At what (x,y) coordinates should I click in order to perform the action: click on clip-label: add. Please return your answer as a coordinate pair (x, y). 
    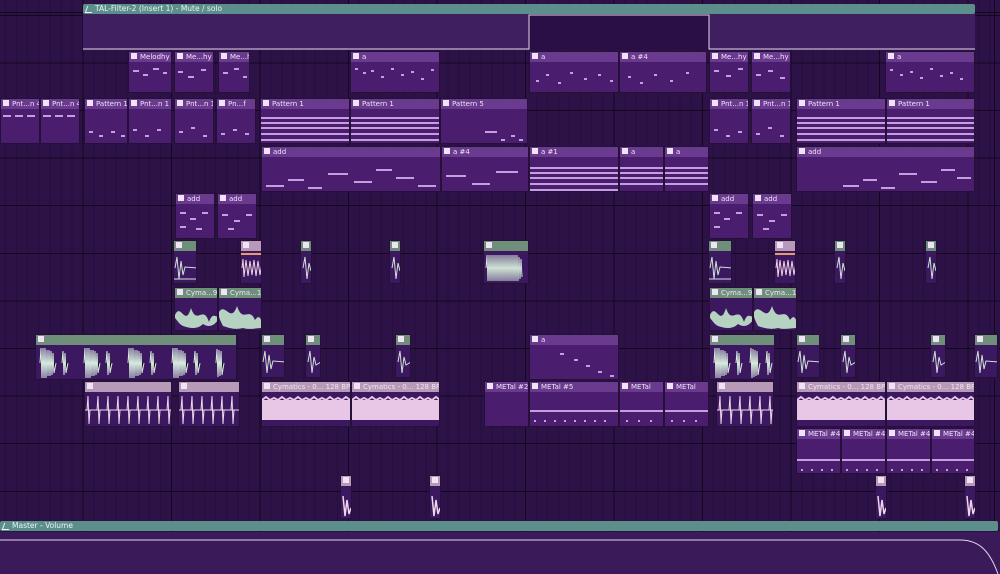
    Looking at the image, I should click on (280, 152).